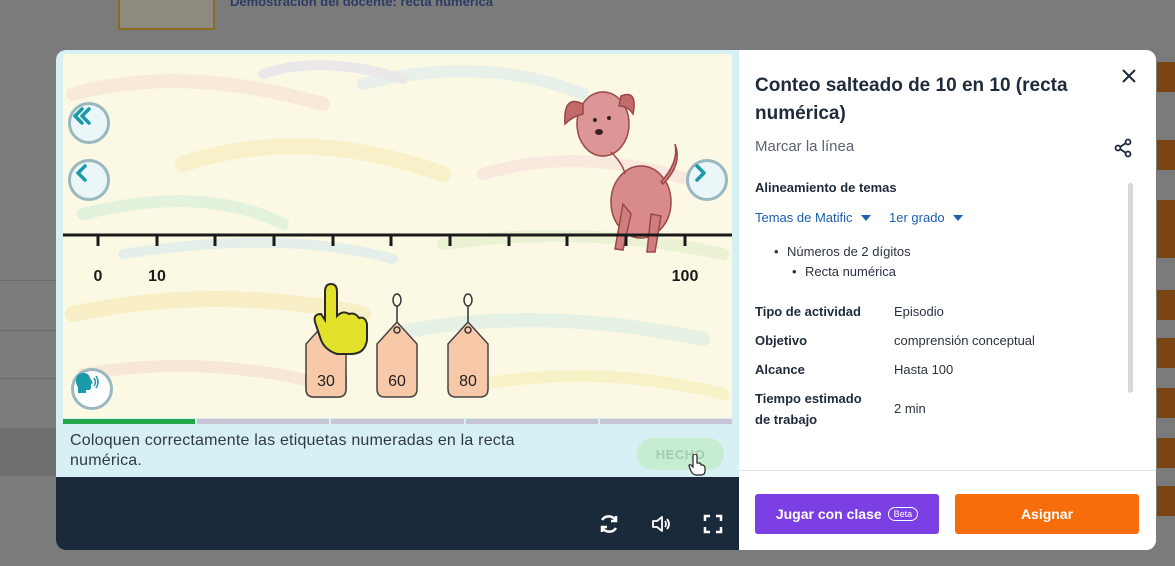 The image size is (1175, 566). I want to click on audio-instruction-button, so click(92, 389).